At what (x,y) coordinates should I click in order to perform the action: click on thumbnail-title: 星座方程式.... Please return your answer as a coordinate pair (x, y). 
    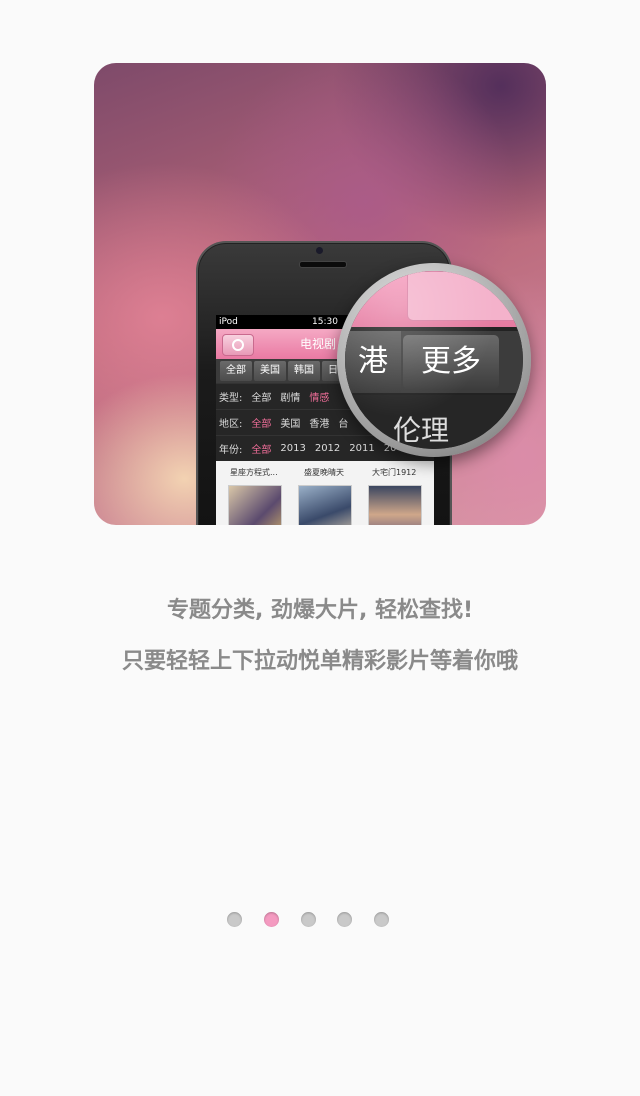
    Looking at the image, I should click on (254, 472).